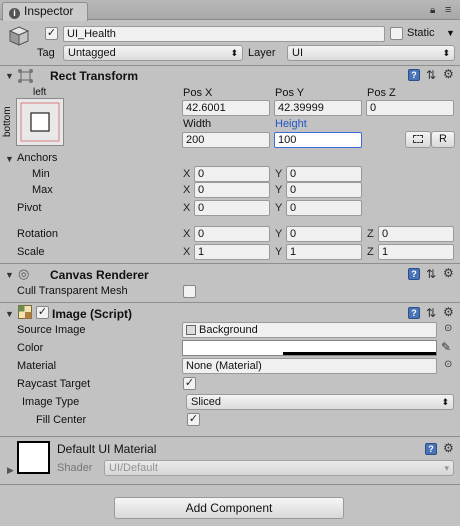 The height and width of the screenshot is (526, 460). I want to click on tag-dropdown: Untagged ⬍, so click(153, 53).